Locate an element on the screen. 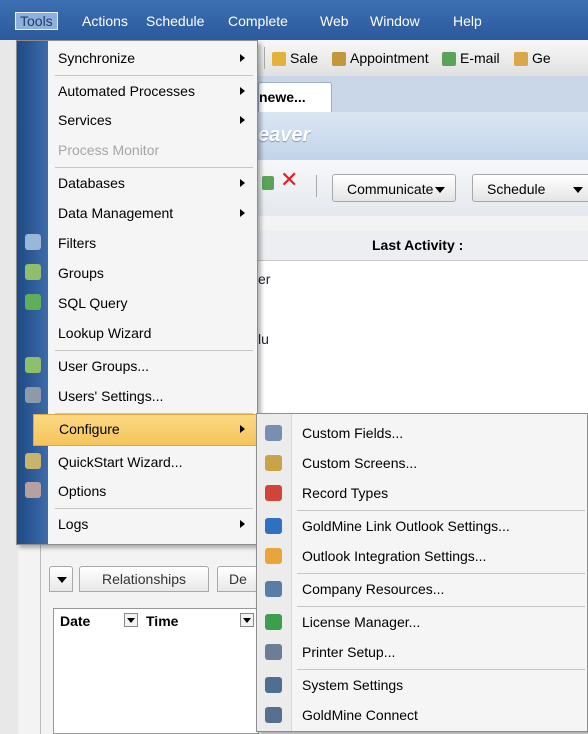 Image resolution: width=588 pixels, height=734 pixels. license-manager-icon is located at coordinates (273, 622).